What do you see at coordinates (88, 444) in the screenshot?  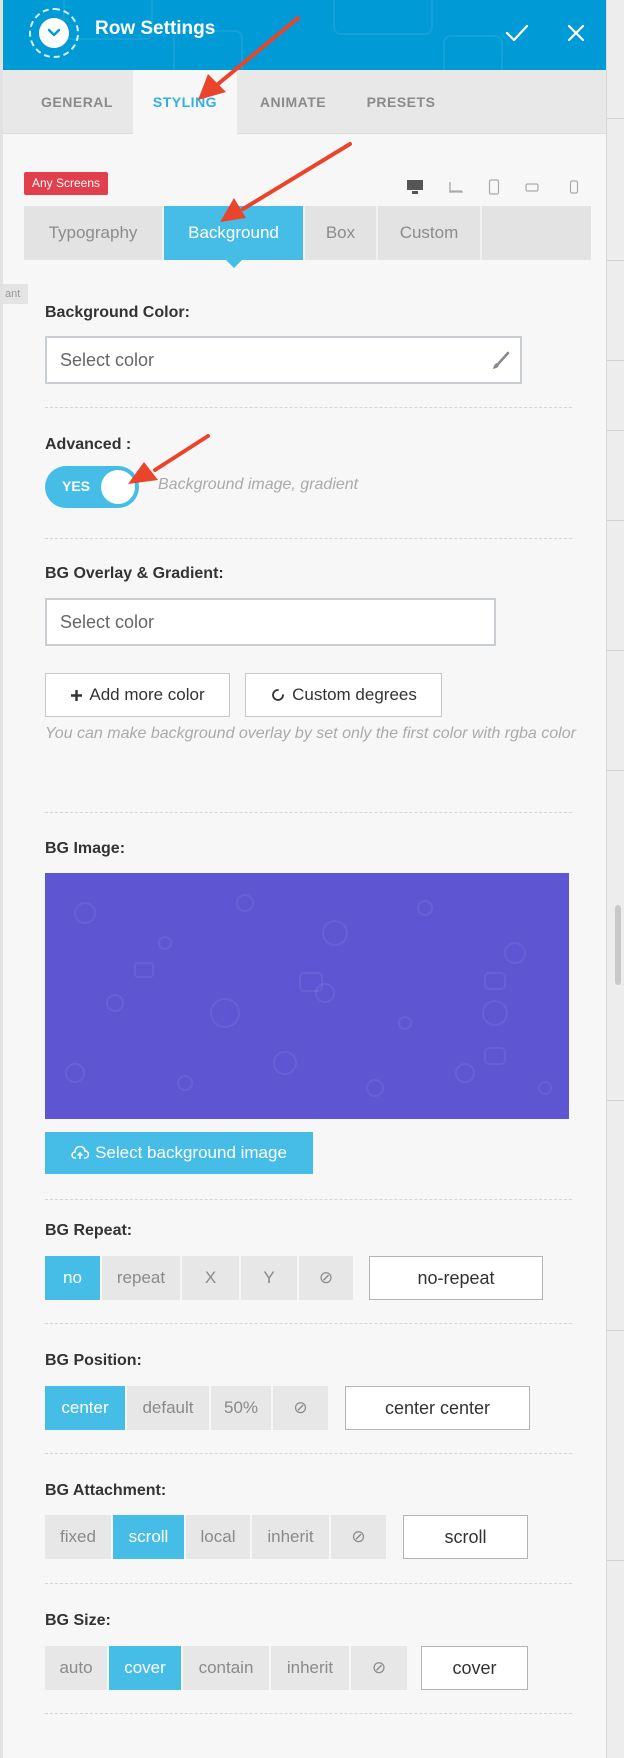 I see `advanced-label: Advanced :` at bounding box center [88, 444].